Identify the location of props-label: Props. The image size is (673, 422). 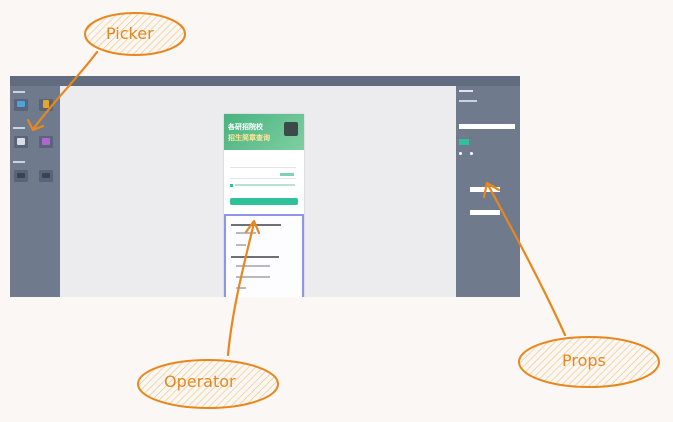
(584, 360).